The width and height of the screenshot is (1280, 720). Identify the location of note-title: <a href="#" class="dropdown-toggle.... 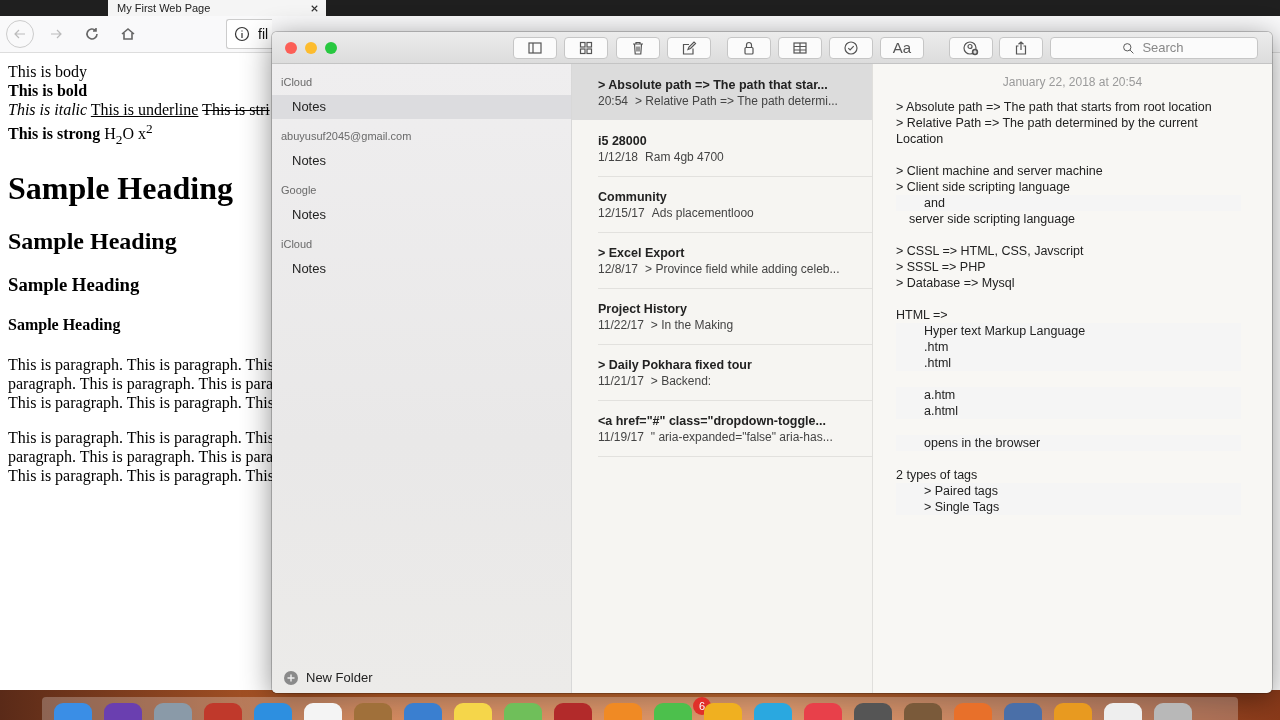
(712, 421).